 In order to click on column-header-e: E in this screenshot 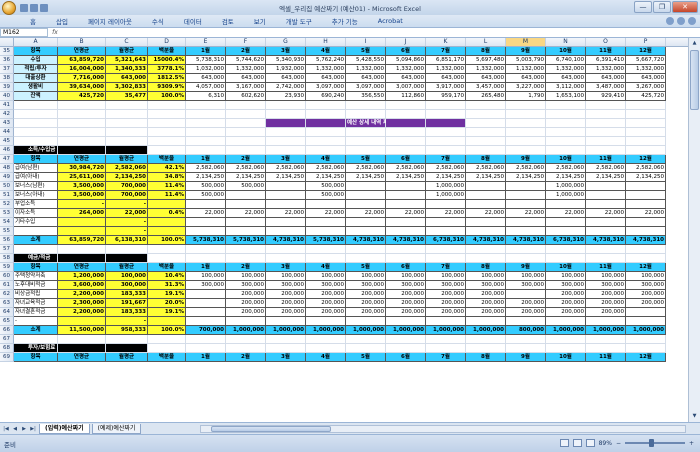, I will do `click(206, 42)`.